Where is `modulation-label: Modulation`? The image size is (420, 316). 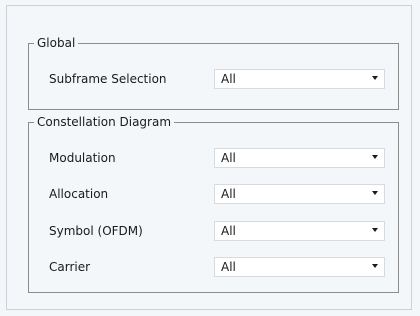
modulation-label: Modulation is located at coordinates (82, 158).